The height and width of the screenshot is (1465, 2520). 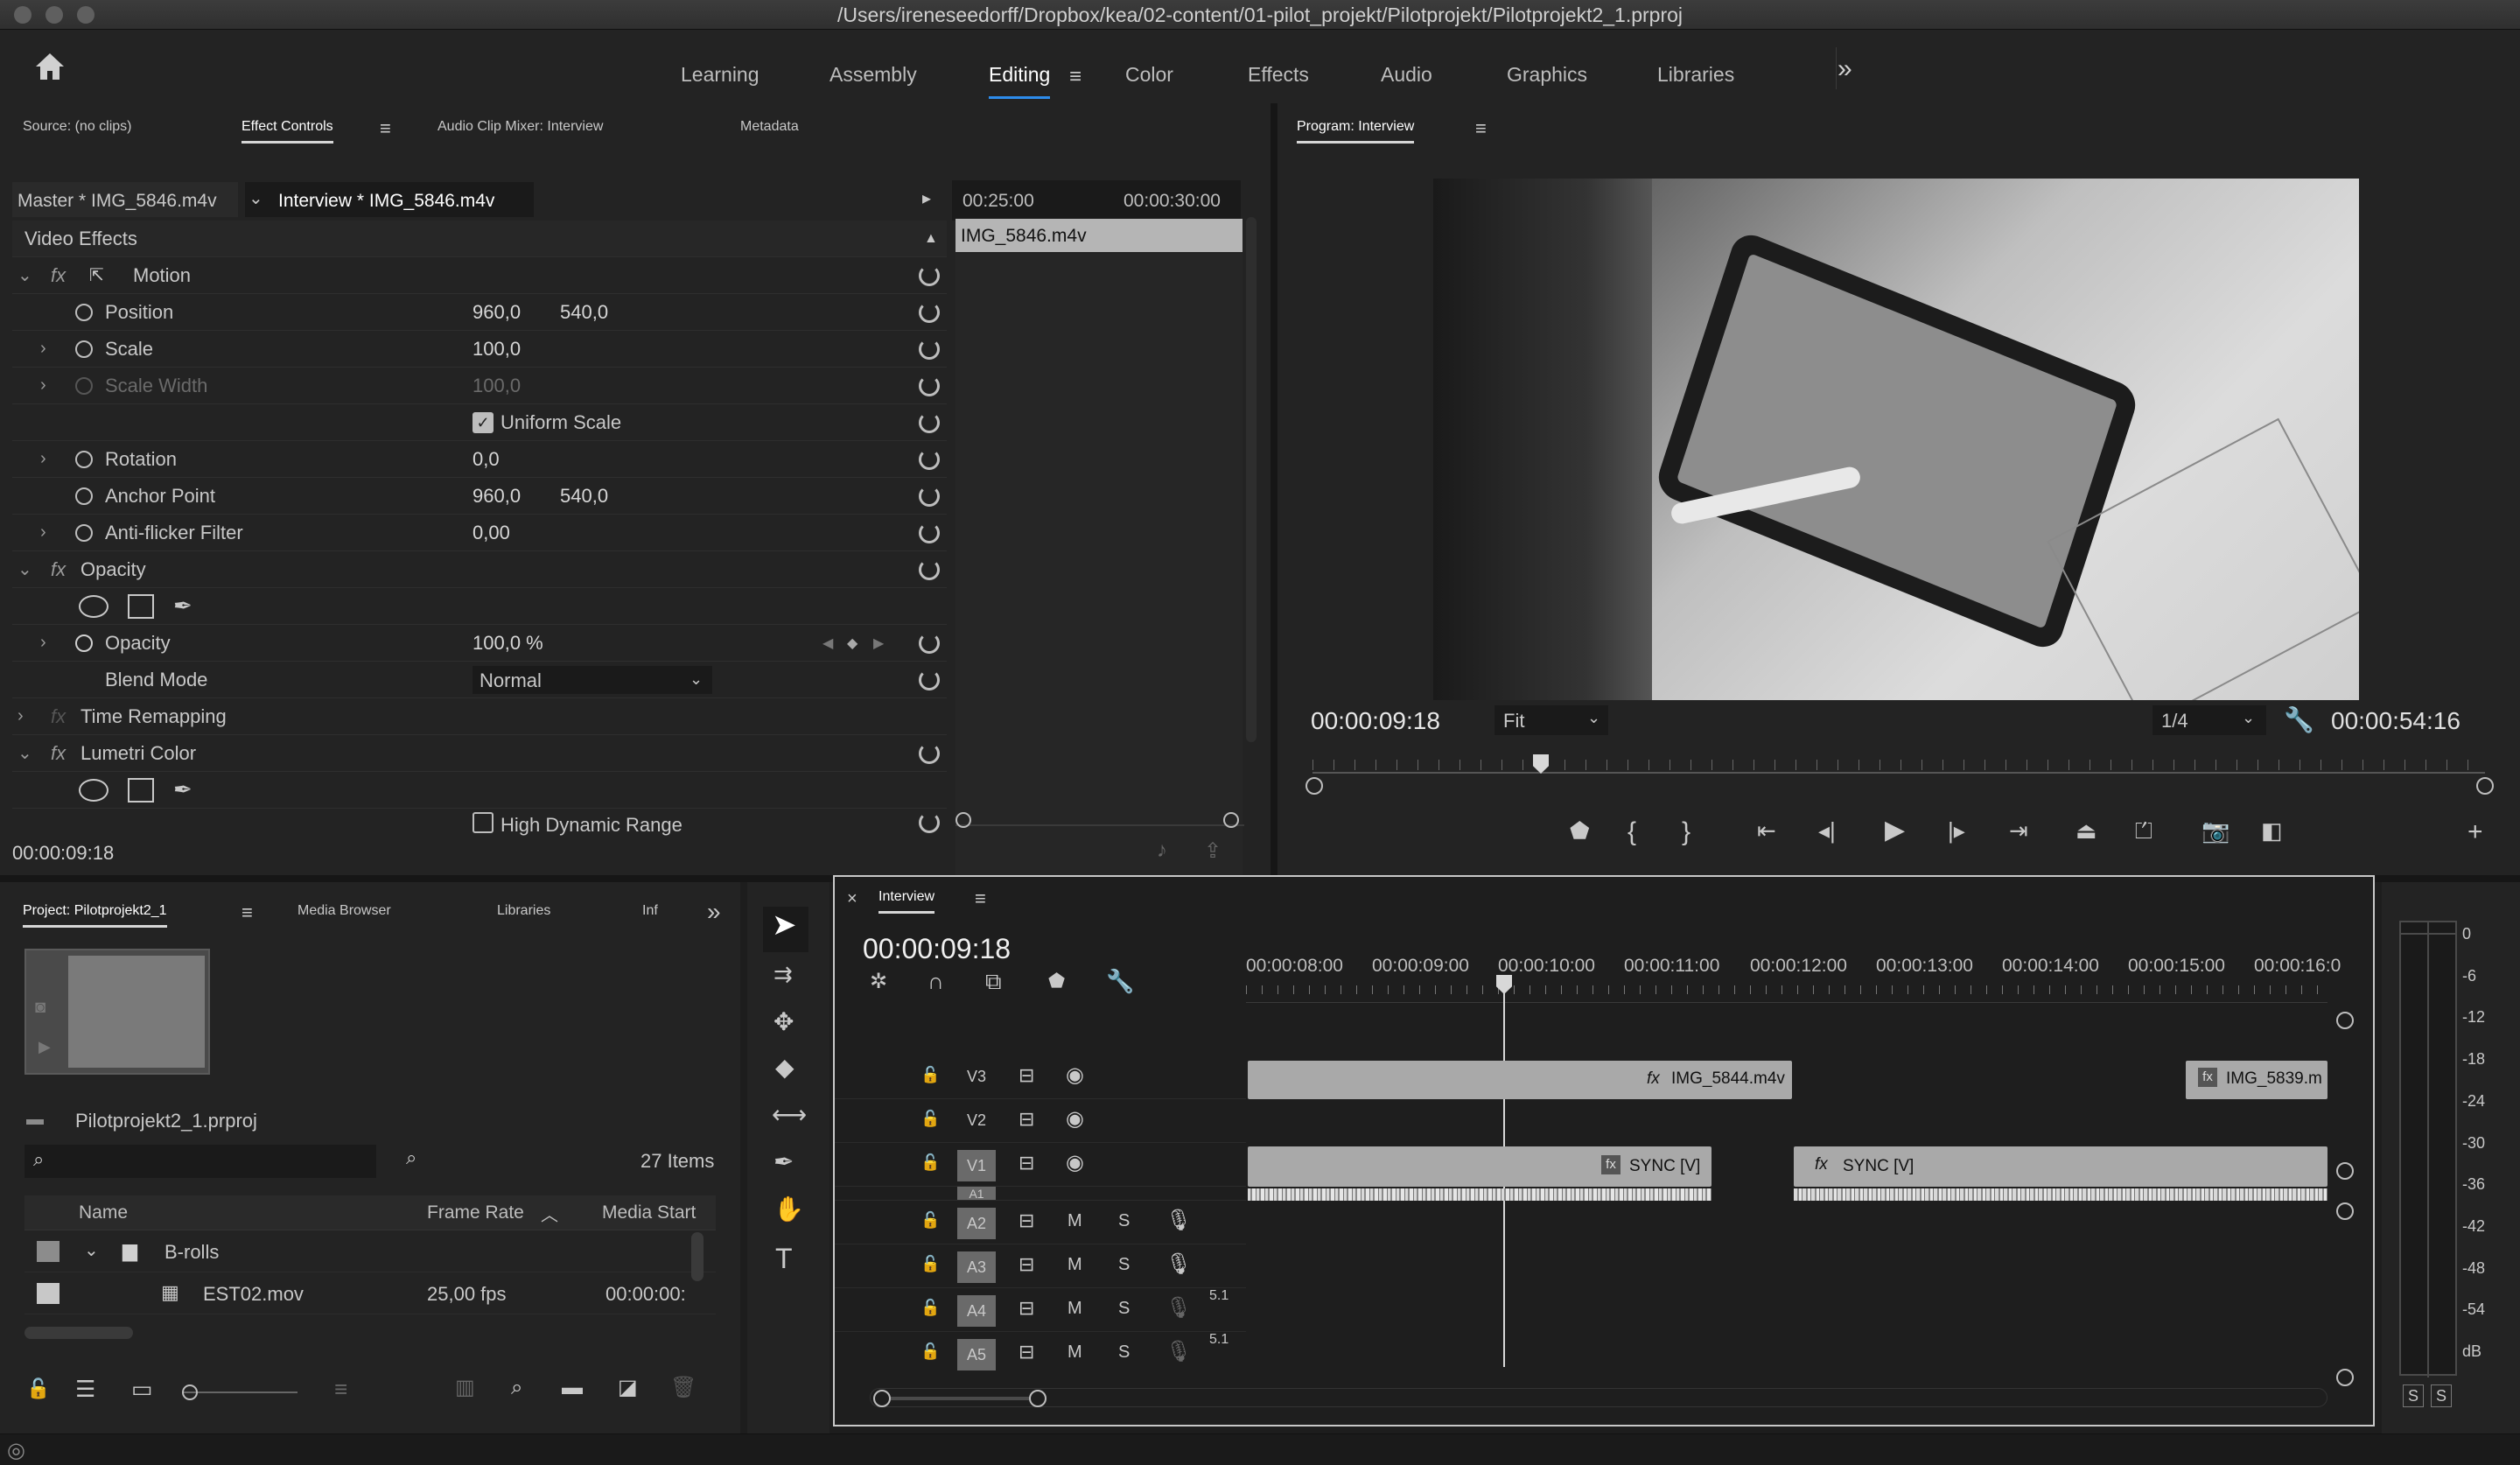 I want to click on rotation-value: 0,0, so click(x=486, y=459).